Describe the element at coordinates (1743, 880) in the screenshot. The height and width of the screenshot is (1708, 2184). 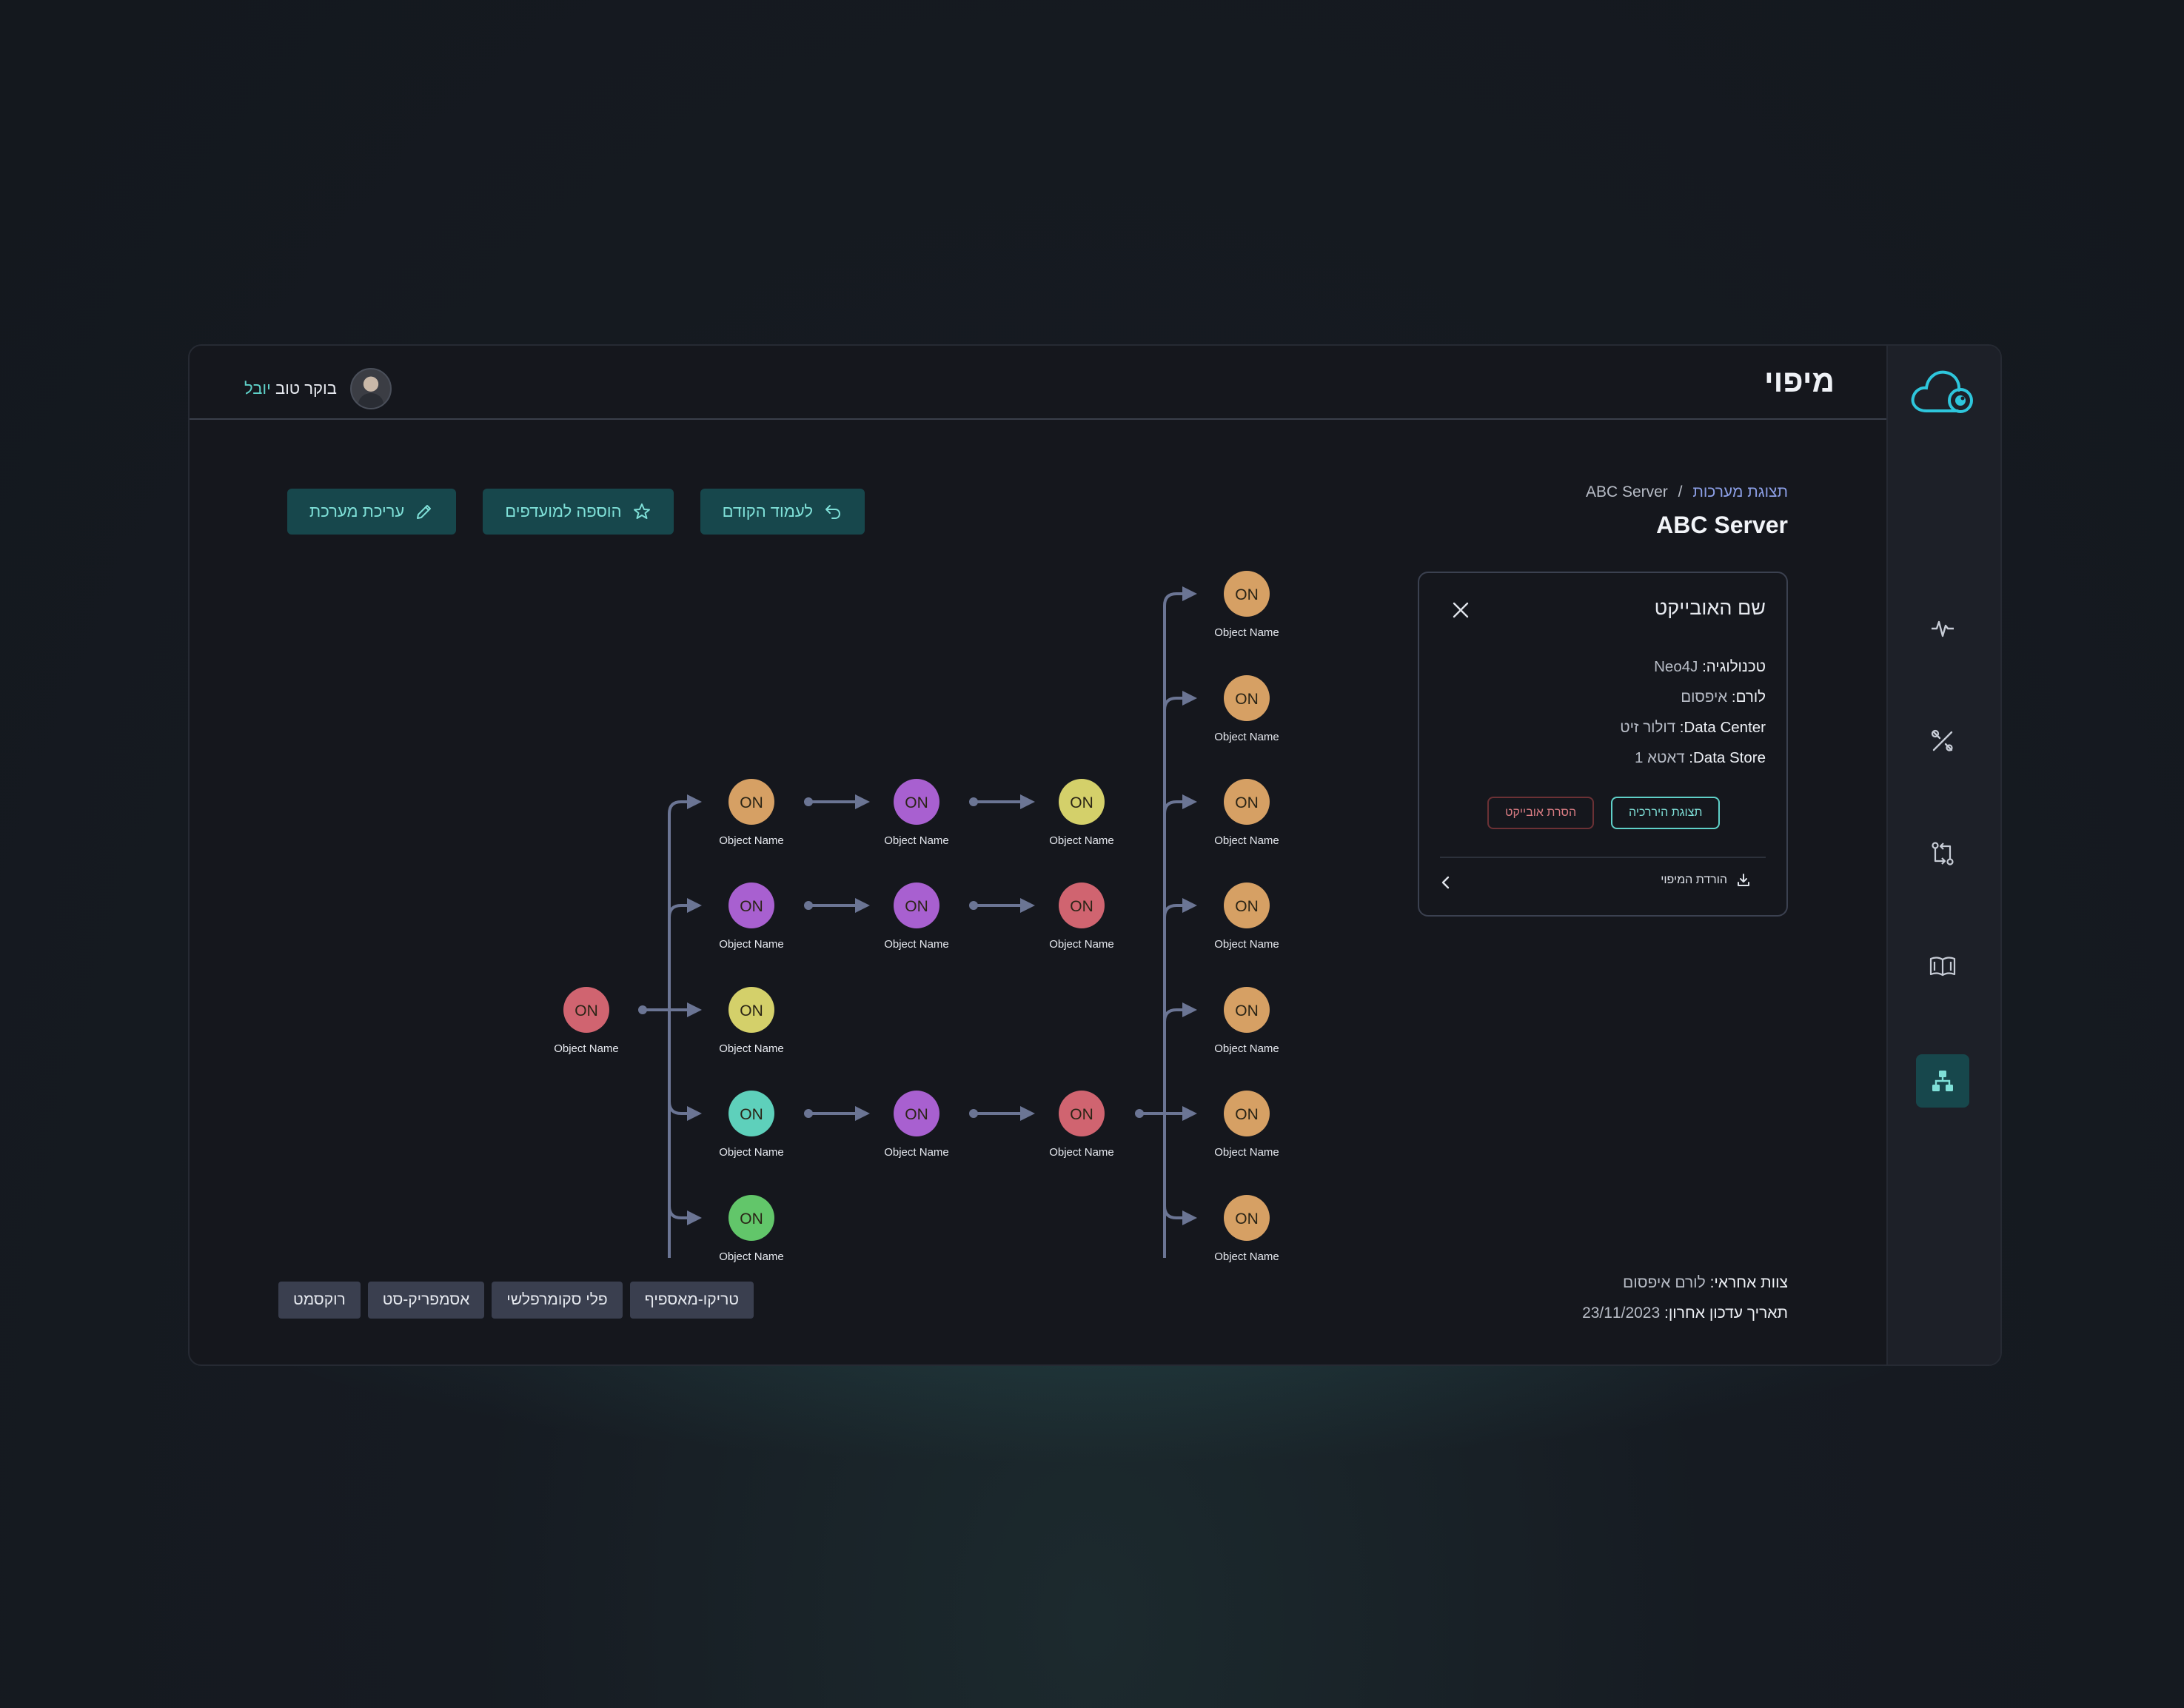
I see `download-icon` at that location.